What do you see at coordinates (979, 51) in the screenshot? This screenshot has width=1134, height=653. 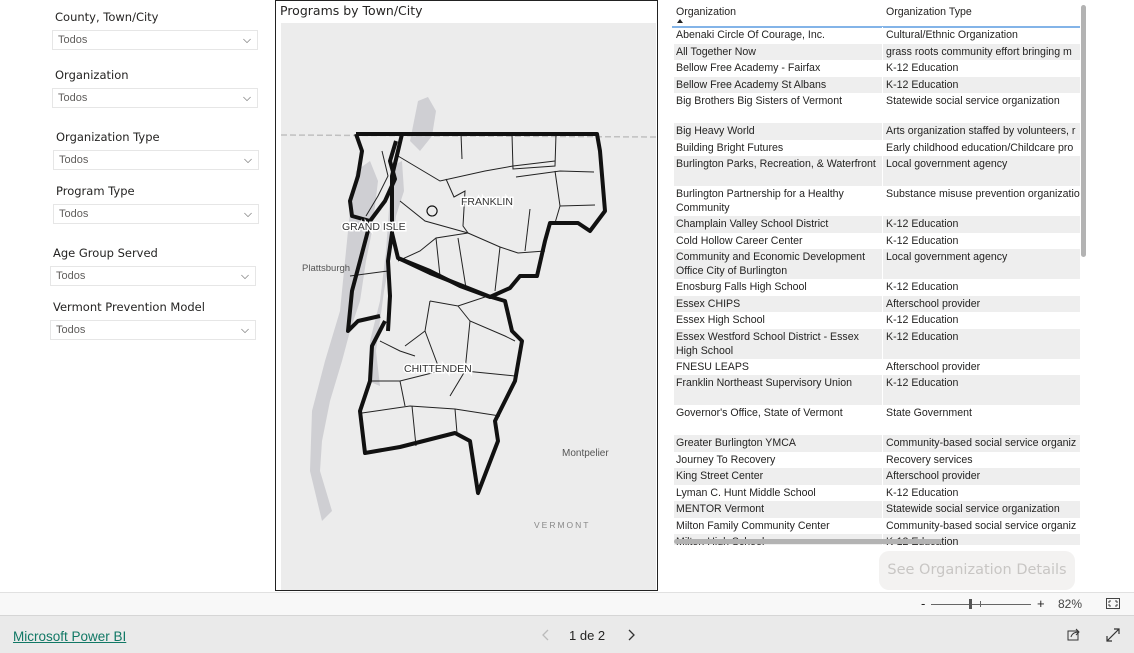 I see `cell-organization-type: grass roots community effort bringing m` at bounding box center [979, 51].